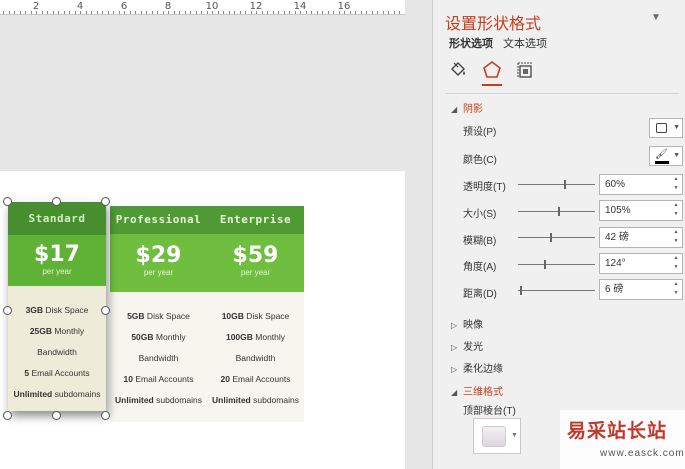  What do you see at coordinates (105, 415) in the screenshot?
I see `resize-handle-bottom-right` at bounding box center [105, 415].